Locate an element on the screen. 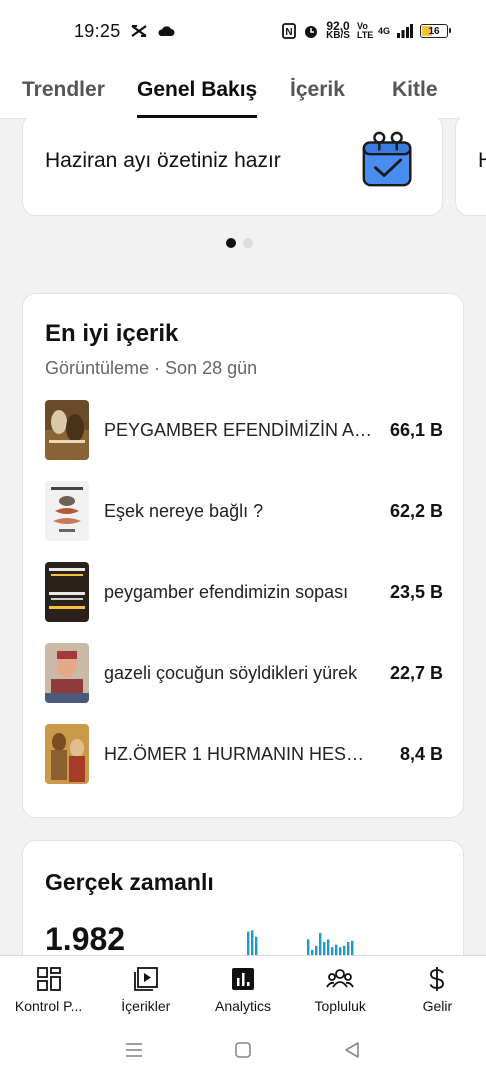  volte-label: Vo LTE is located at coordinates (365, 30).